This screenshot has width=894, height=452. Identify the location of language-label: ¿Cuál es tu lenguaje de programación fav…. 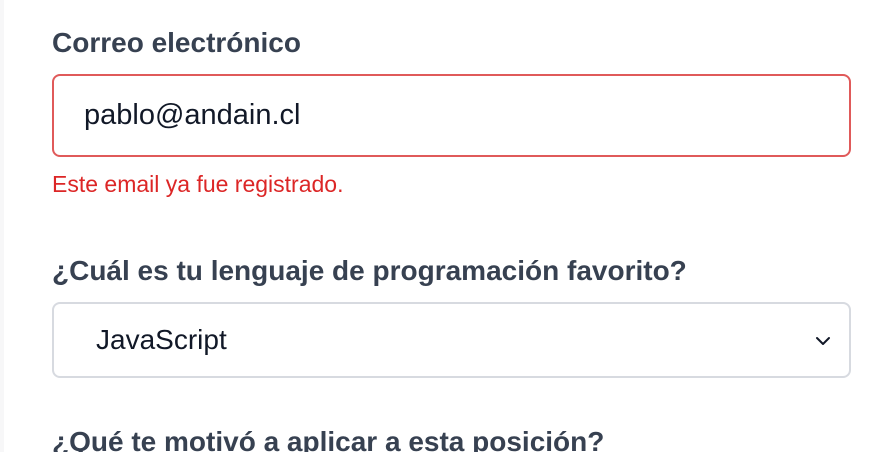
(369, 270).